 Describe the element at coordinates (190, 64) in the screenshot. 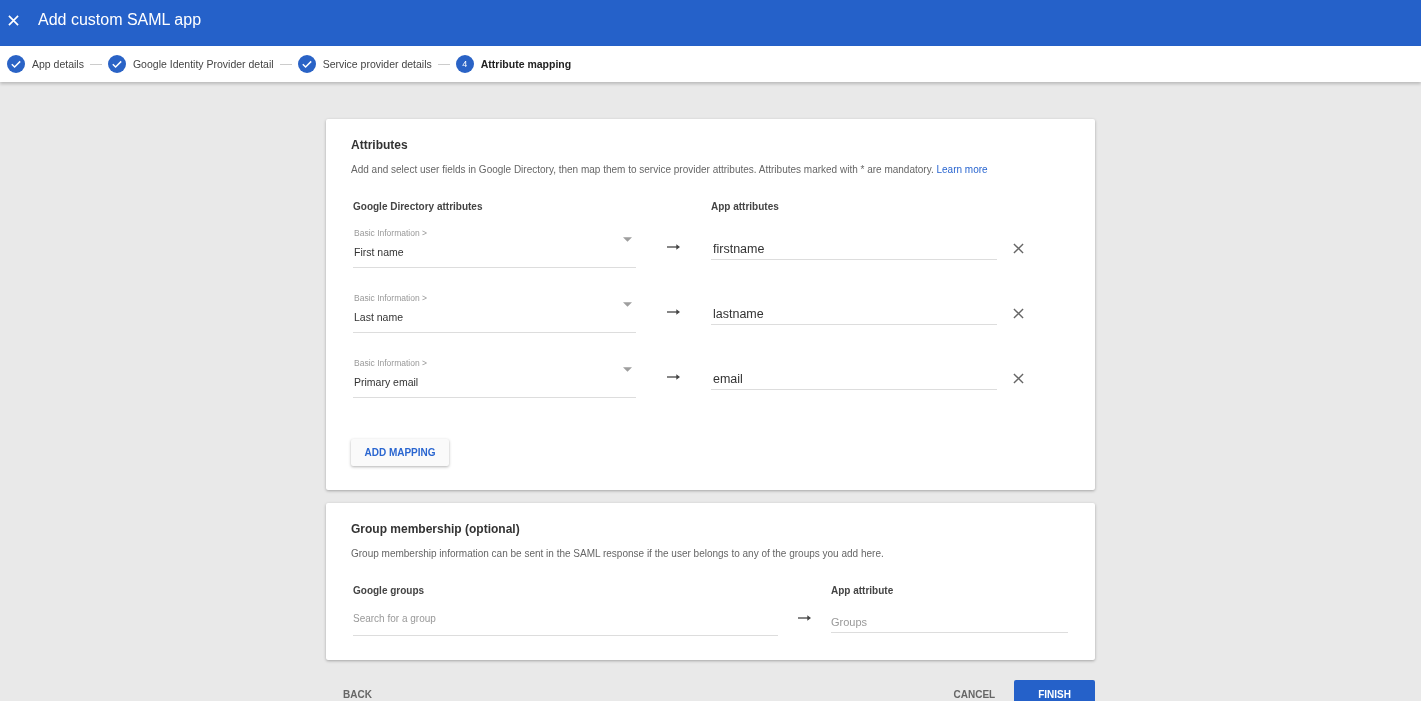

I see `step-tab: Google Identity Provider detail` at that location.